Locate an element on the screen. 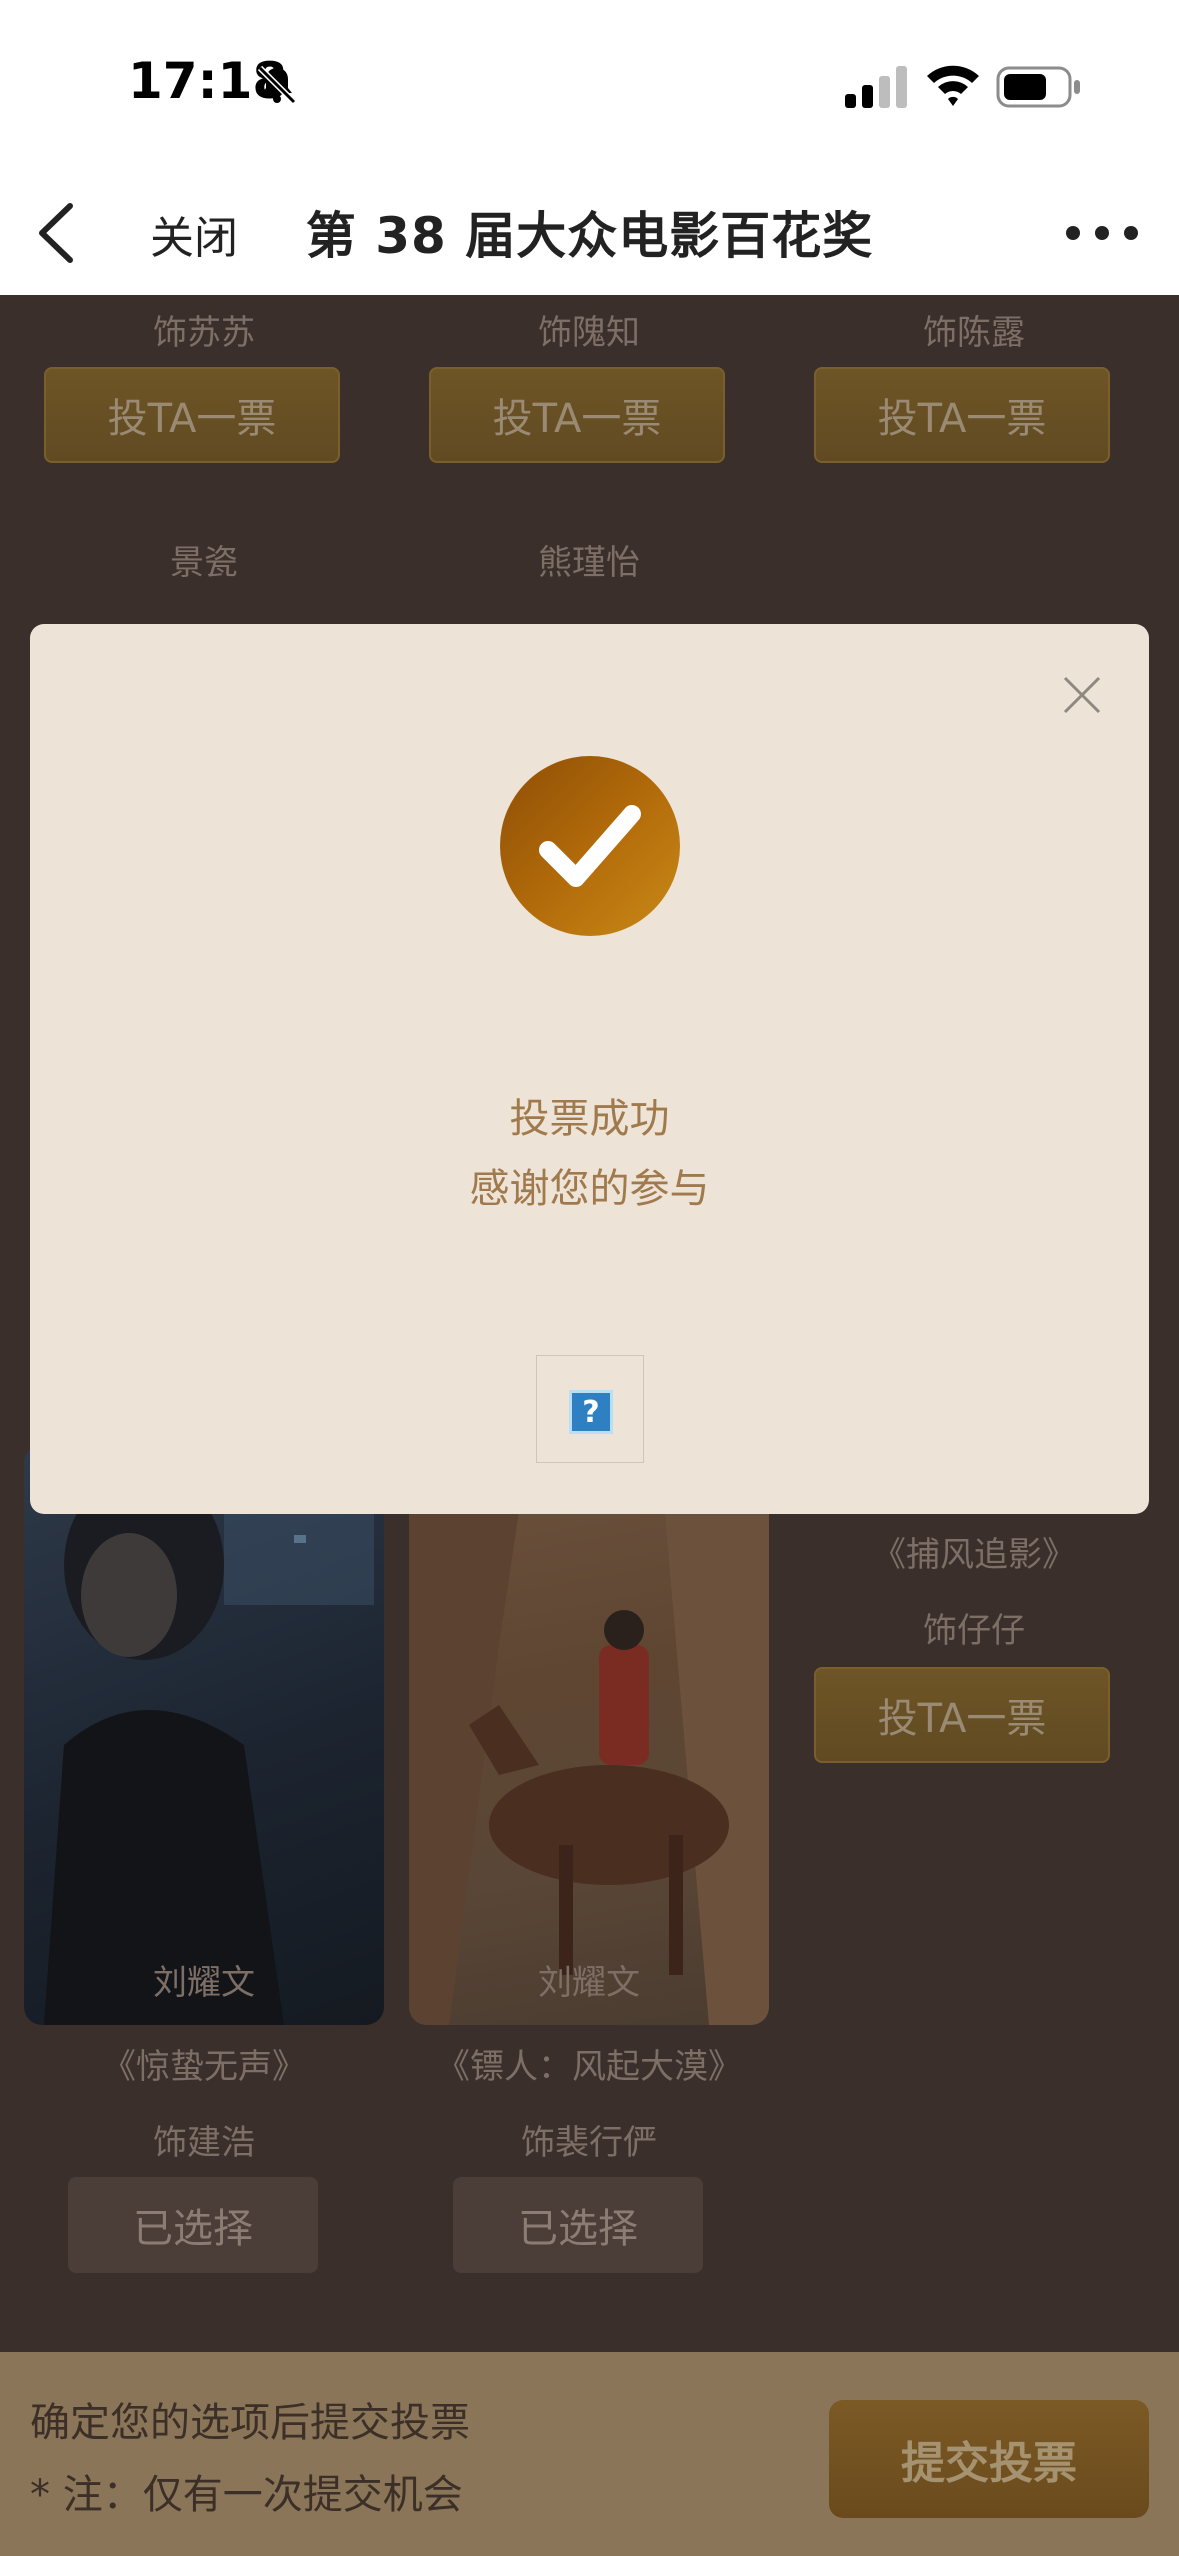 The image size is (1179, 2556). candidate-film: 《捕风追影》 is located at coordinates (974, 1555).